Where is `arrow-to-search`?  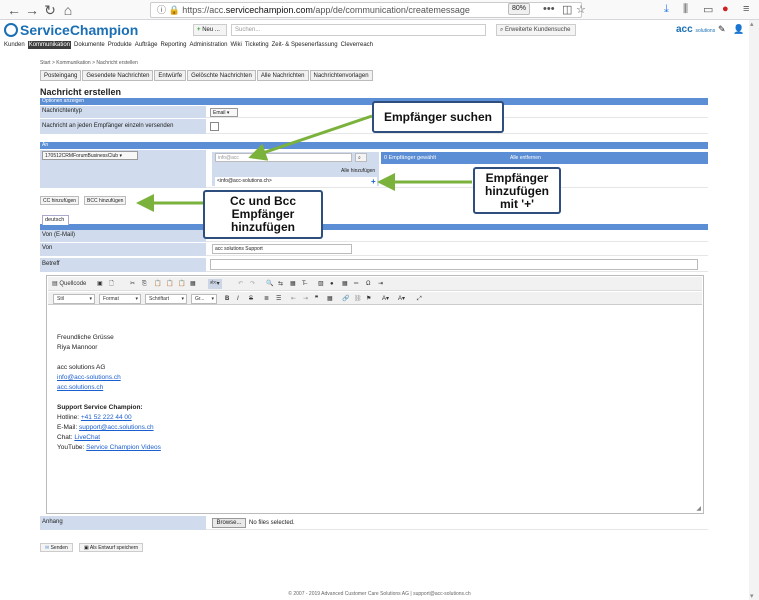 arrow-to-search is located at coordinates (310, 137).